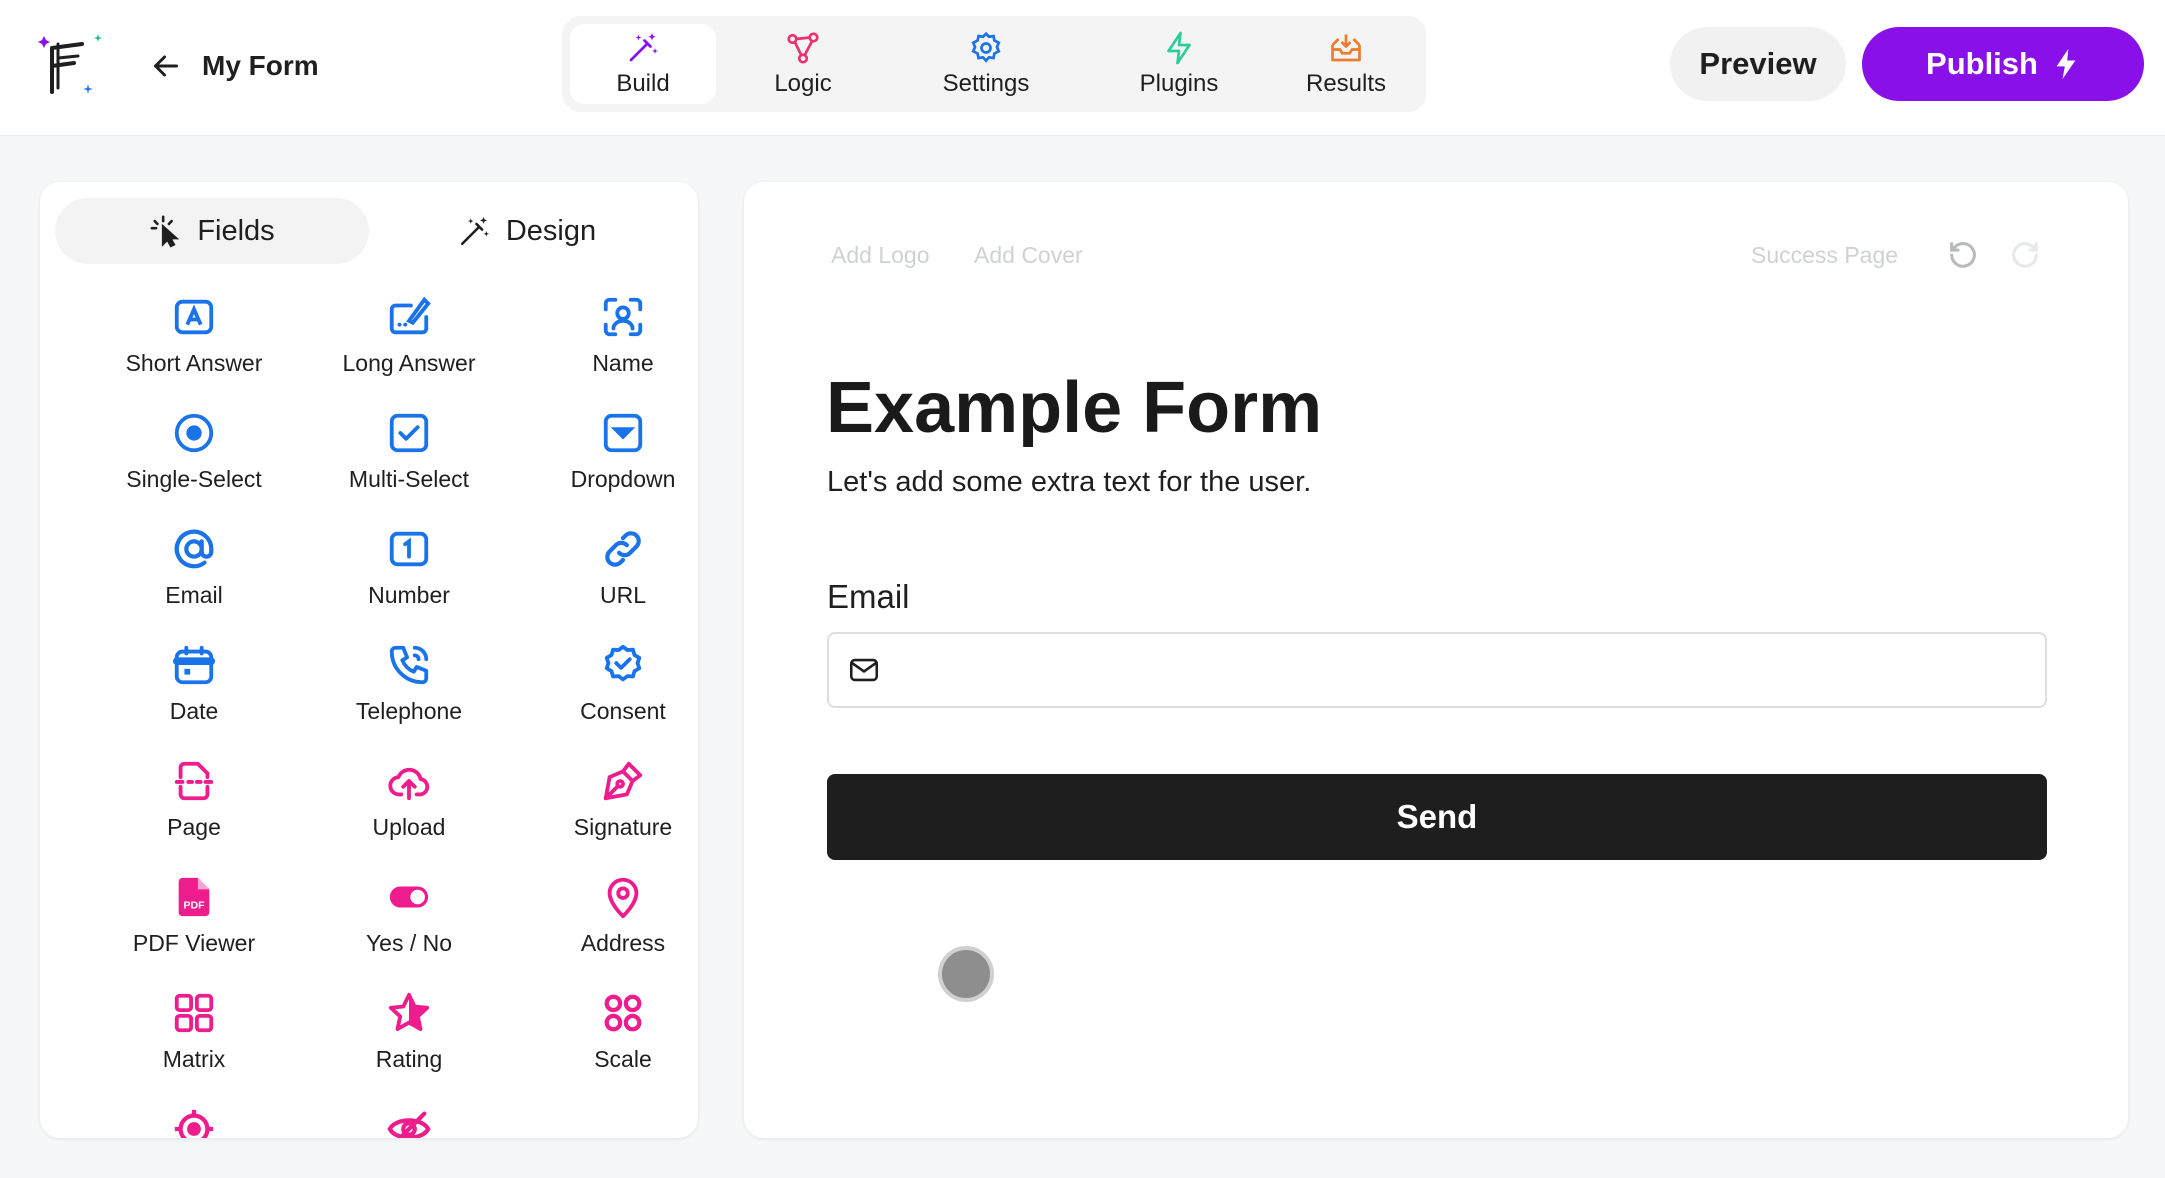 The height and width of the screenshot is (1178, 2165). I want to click on form-title: Example Form, so click(1074, 408).